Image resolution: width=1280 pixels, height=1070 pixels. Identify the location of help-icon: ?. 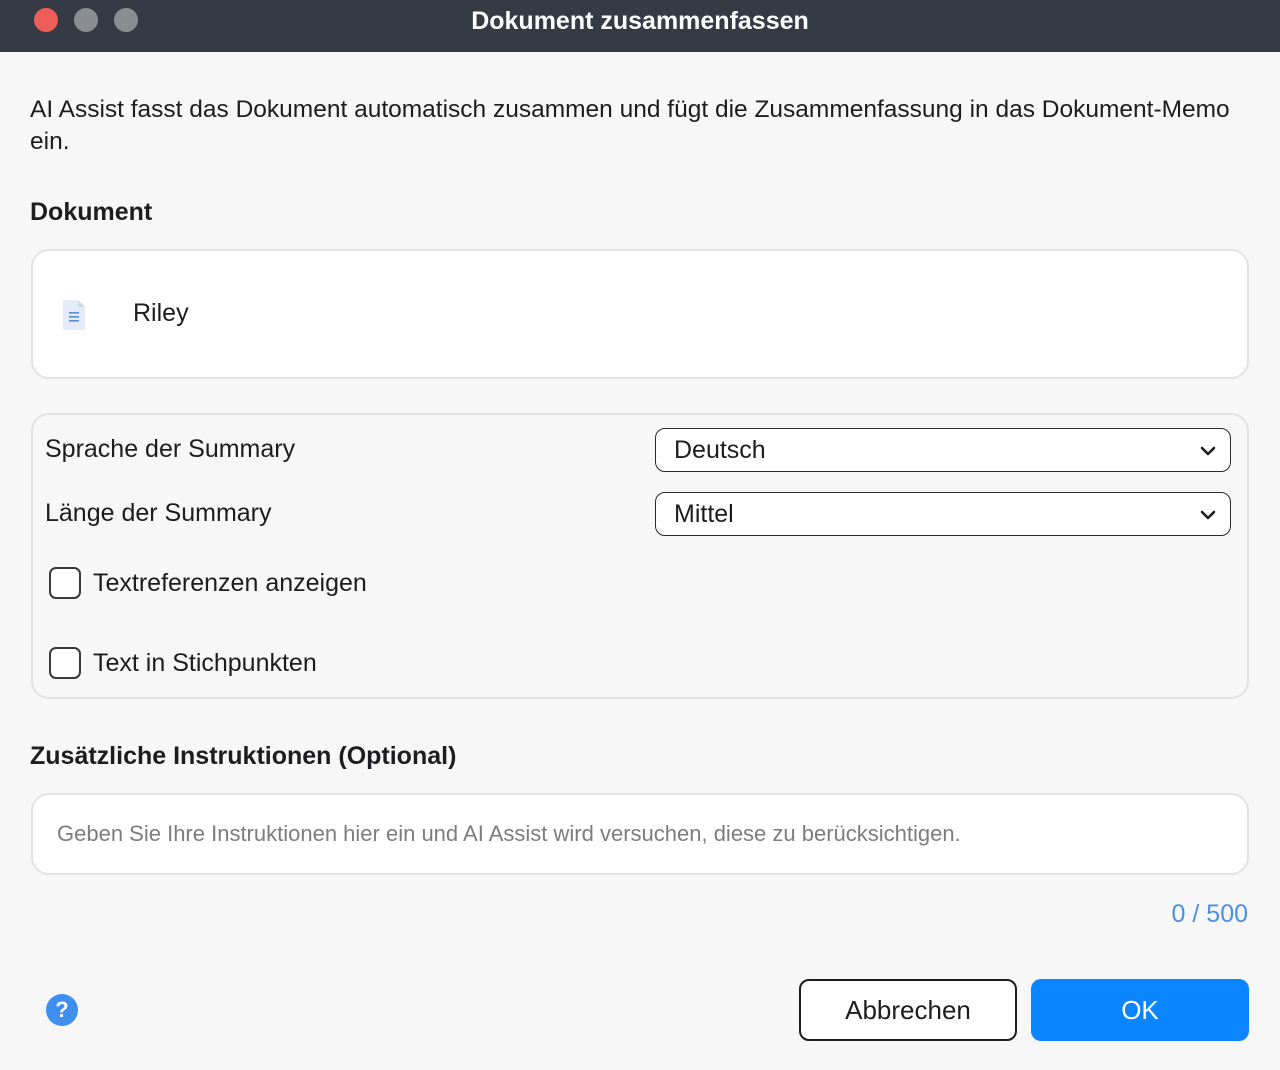
(62, 1009).